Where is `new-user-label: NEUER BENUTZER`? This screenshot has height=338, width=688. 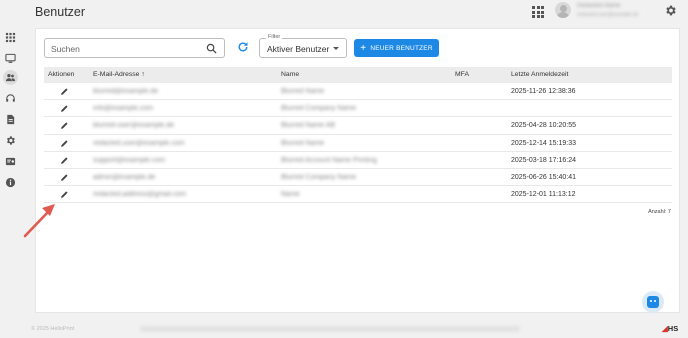 new-user-label: NEUER BENUTZER is located at coordinates (401, 48).